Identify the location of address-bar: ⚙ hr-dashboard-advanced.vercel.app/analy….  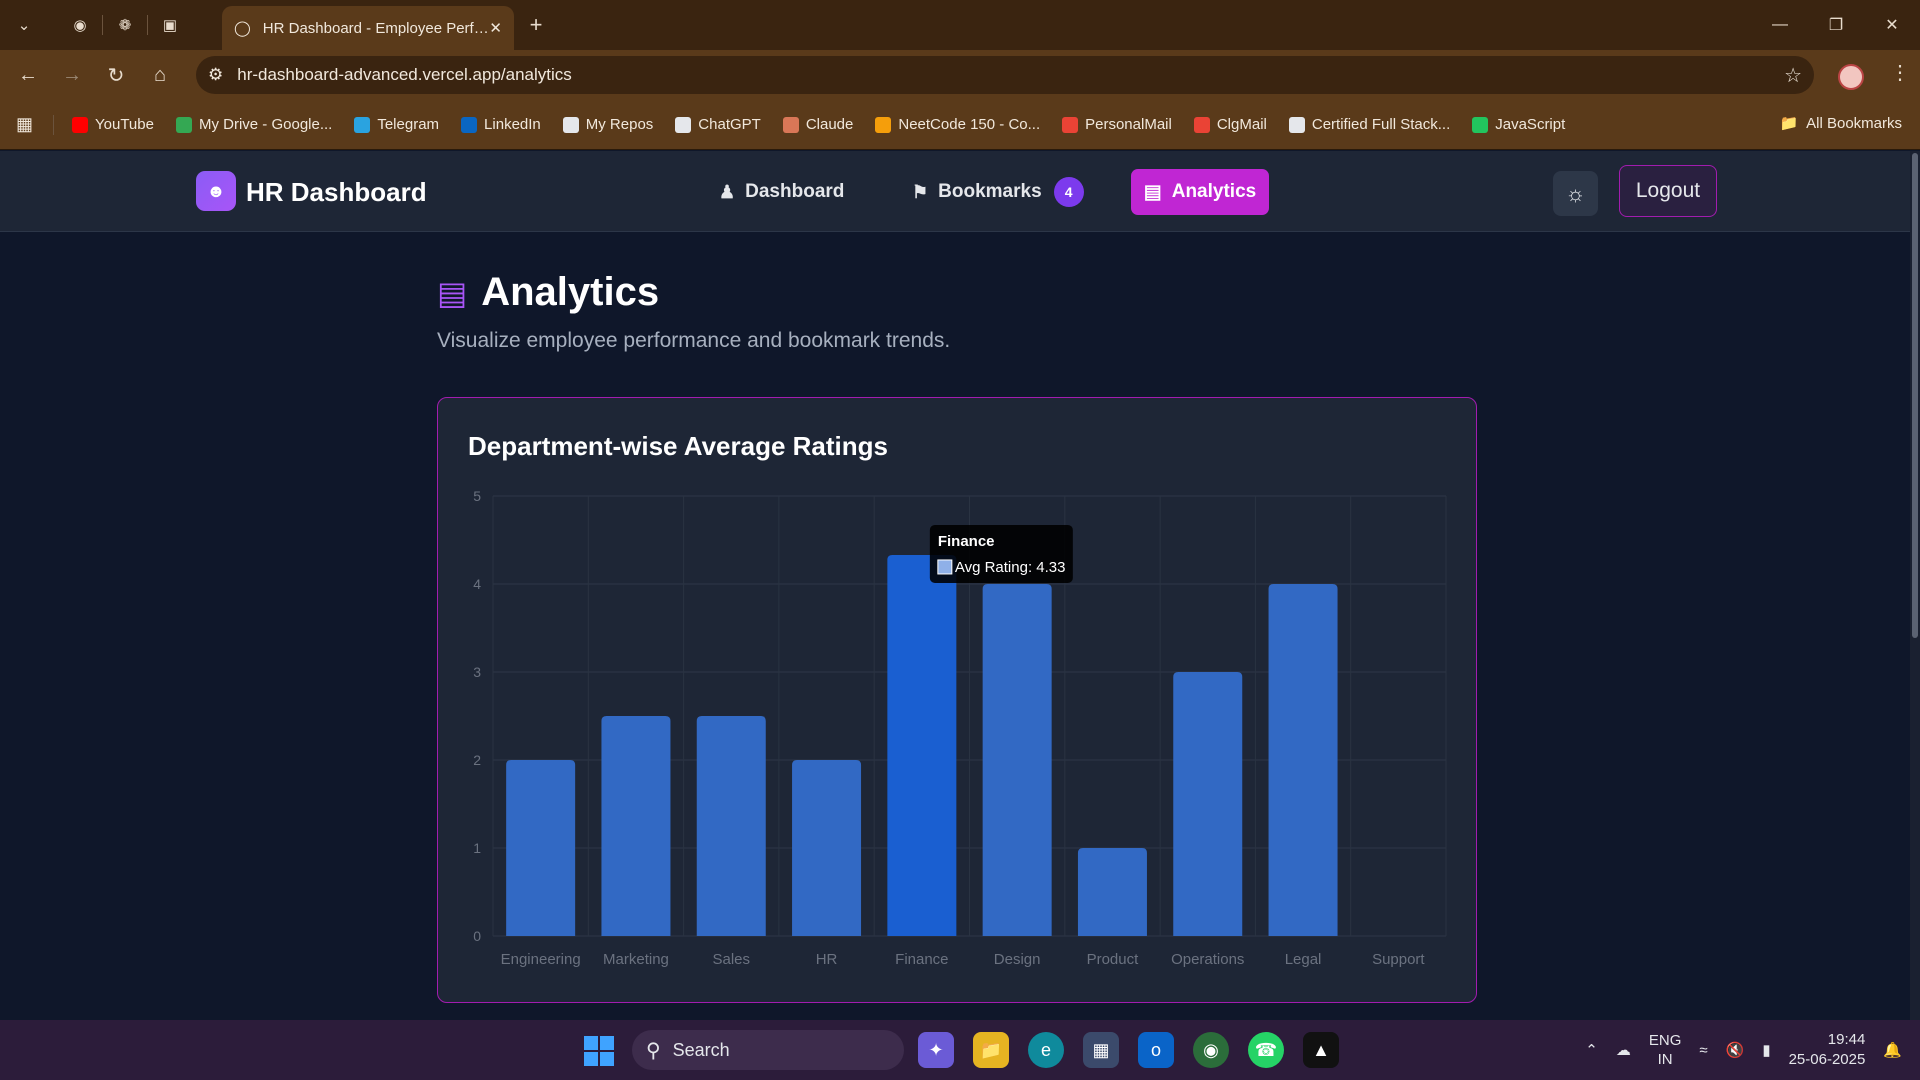
(1005, 75).